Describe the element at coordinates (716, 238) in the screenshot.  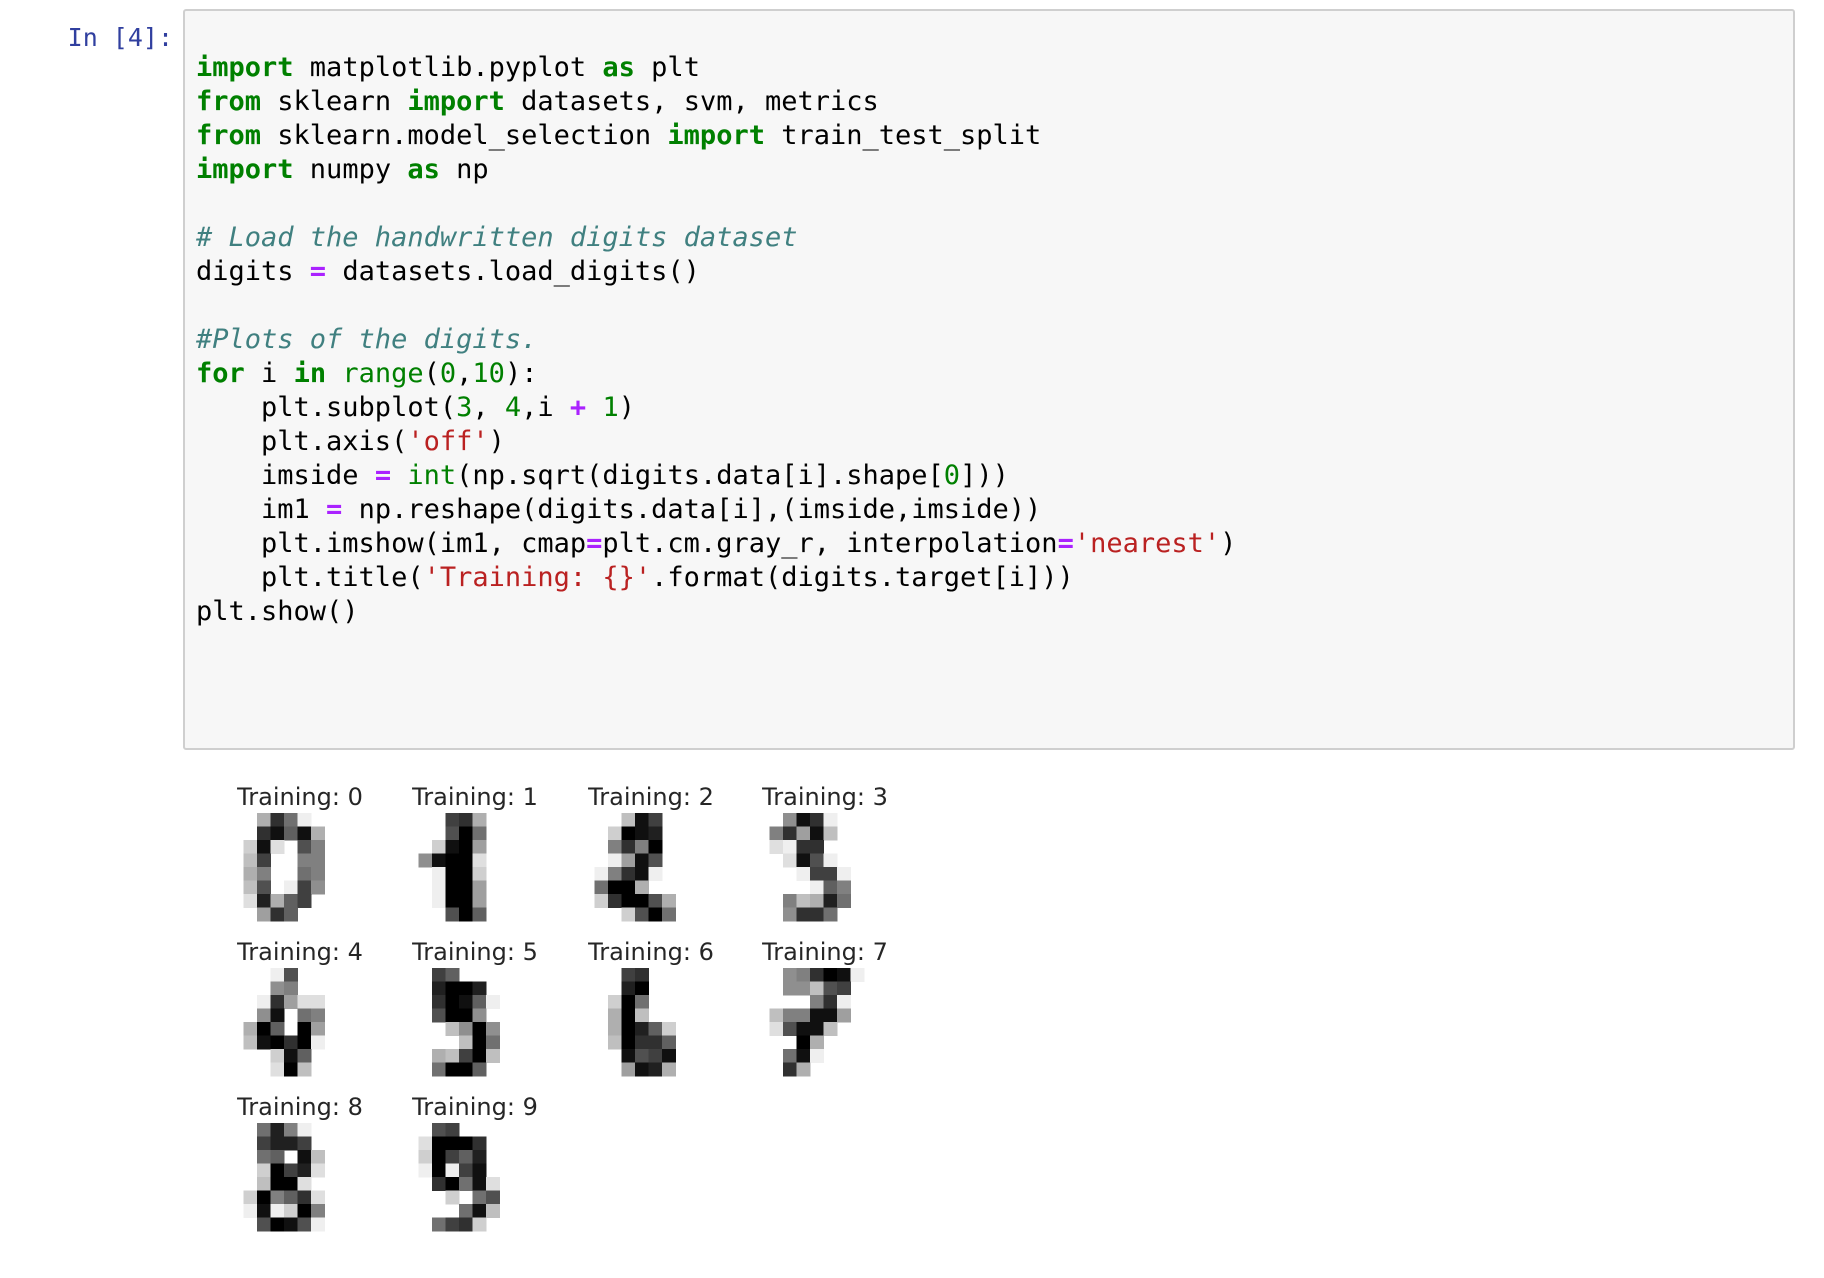
I see `code-line: # Load the handwritten digits dataset` at that location.